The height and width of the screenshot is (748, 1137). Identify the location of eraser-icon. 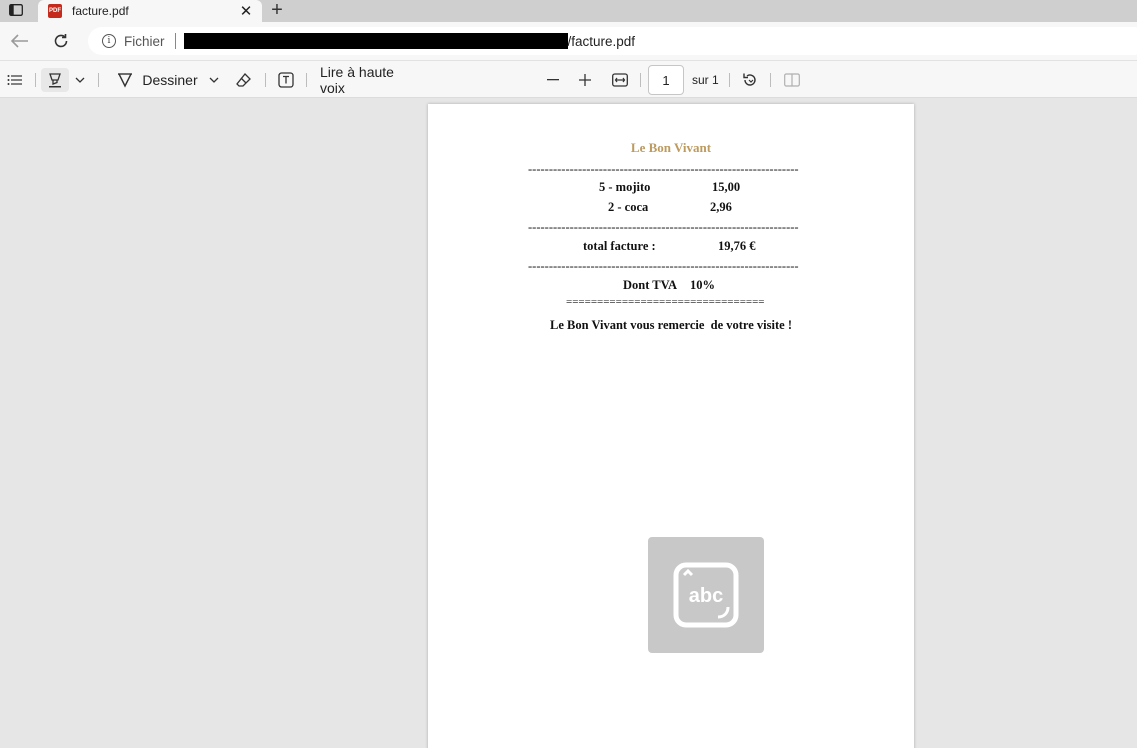
(244, 80).